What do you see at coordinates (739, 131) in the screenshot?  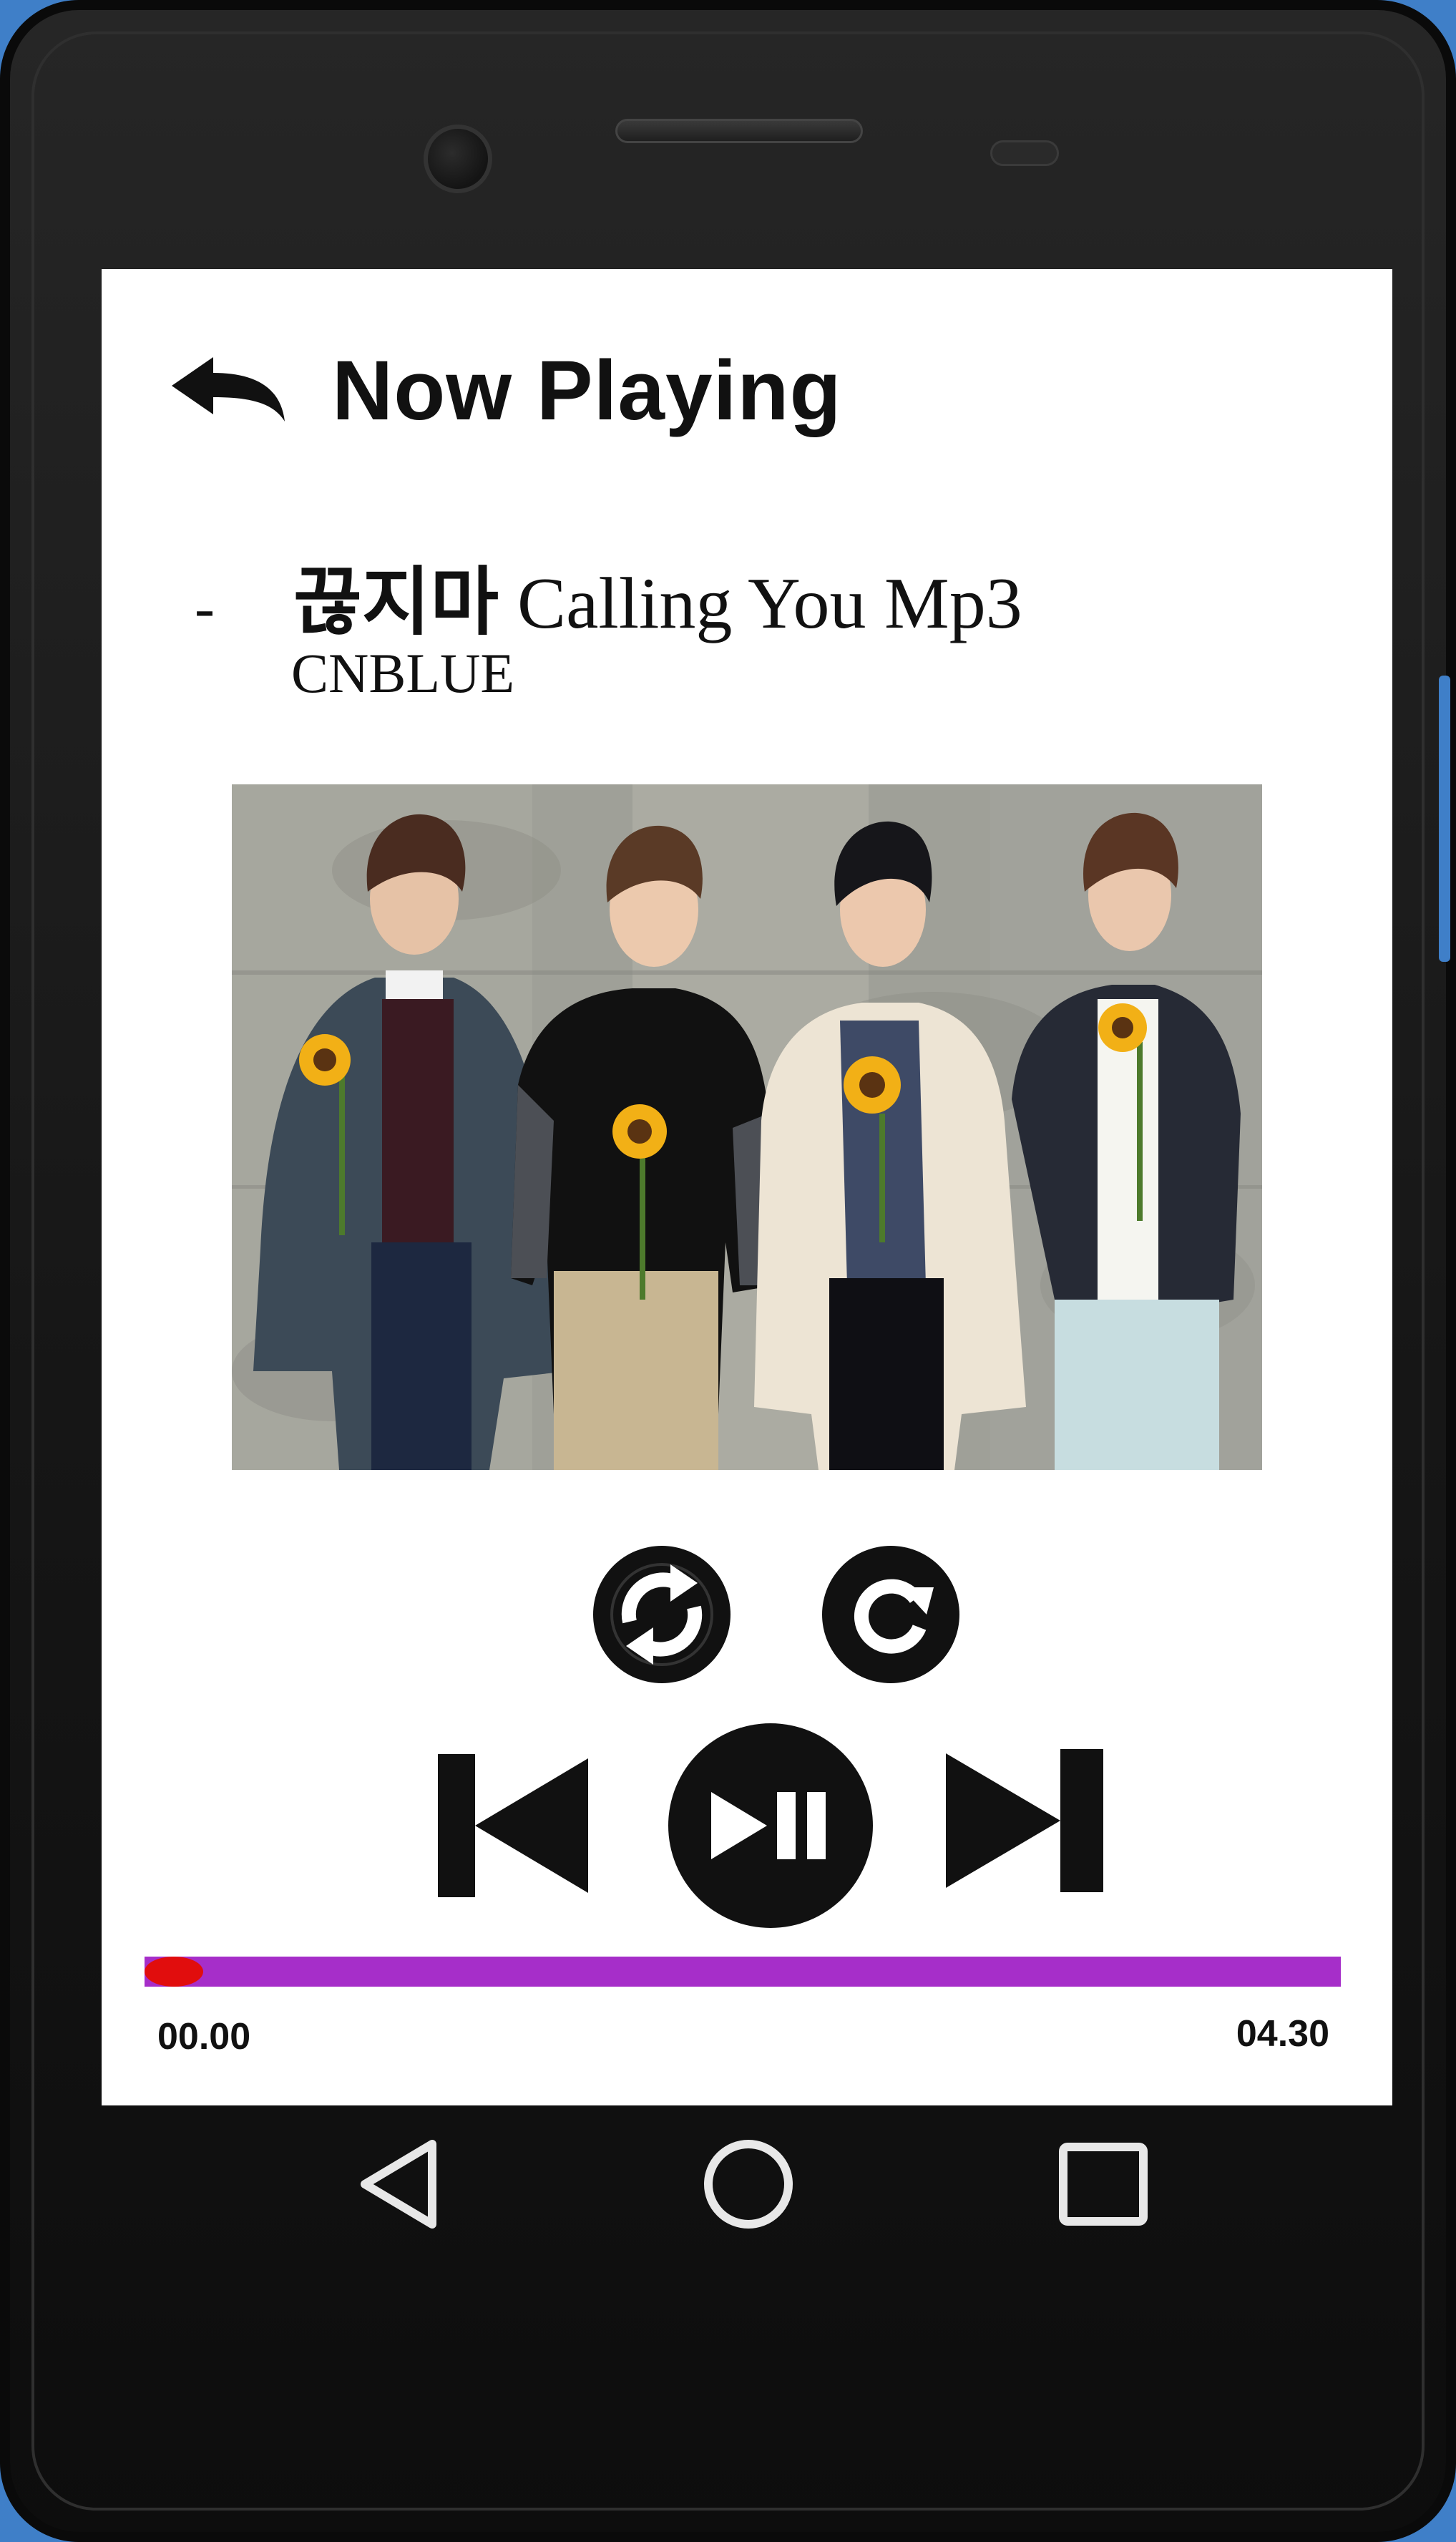 I see `earpiece-speaker` at bounding box center [739, 131].